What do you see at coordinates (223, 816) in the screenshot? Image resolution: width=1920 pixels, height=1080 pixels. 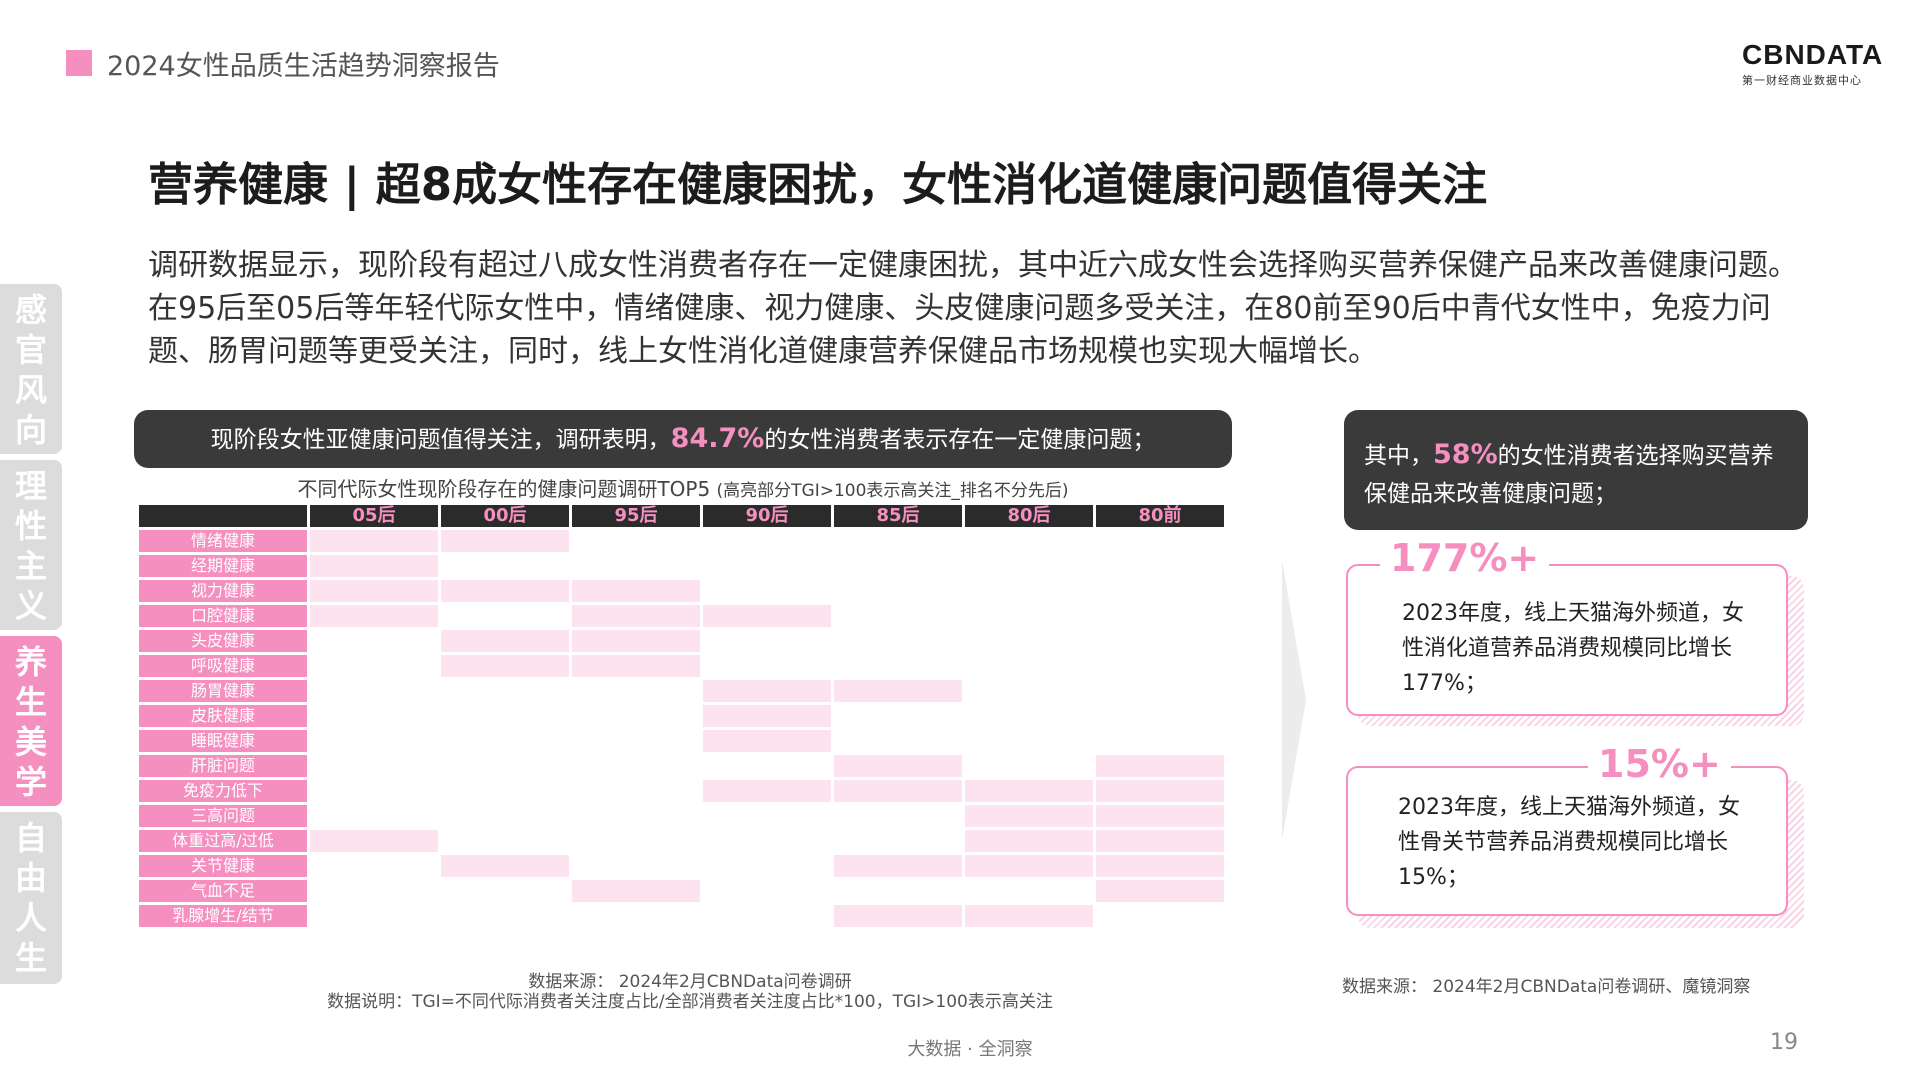 I see `row-label: 三高问题` at bounding box center [223, 816].